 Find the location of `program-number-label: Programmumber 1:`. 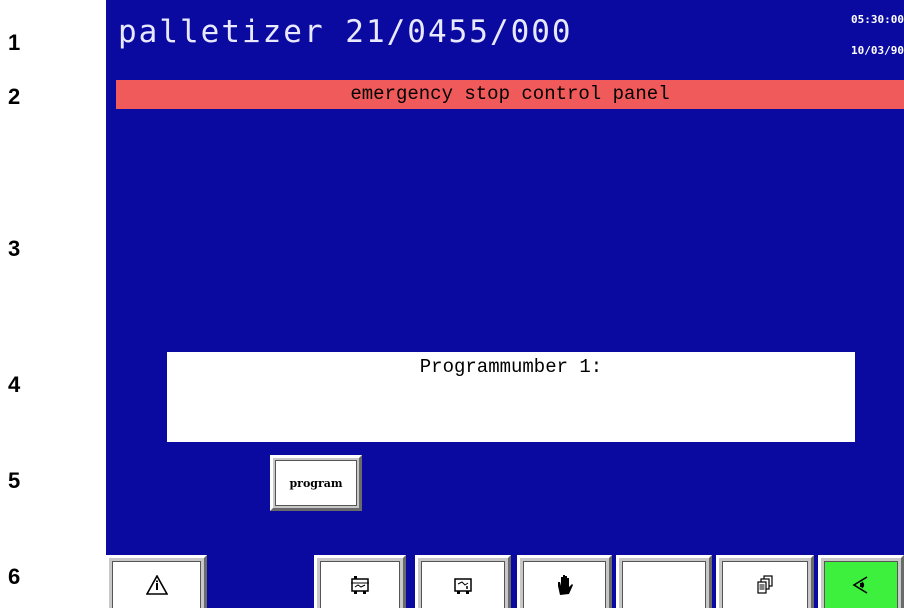

program-number-label: Programmumber 1: is located at coordinates (511, 367).